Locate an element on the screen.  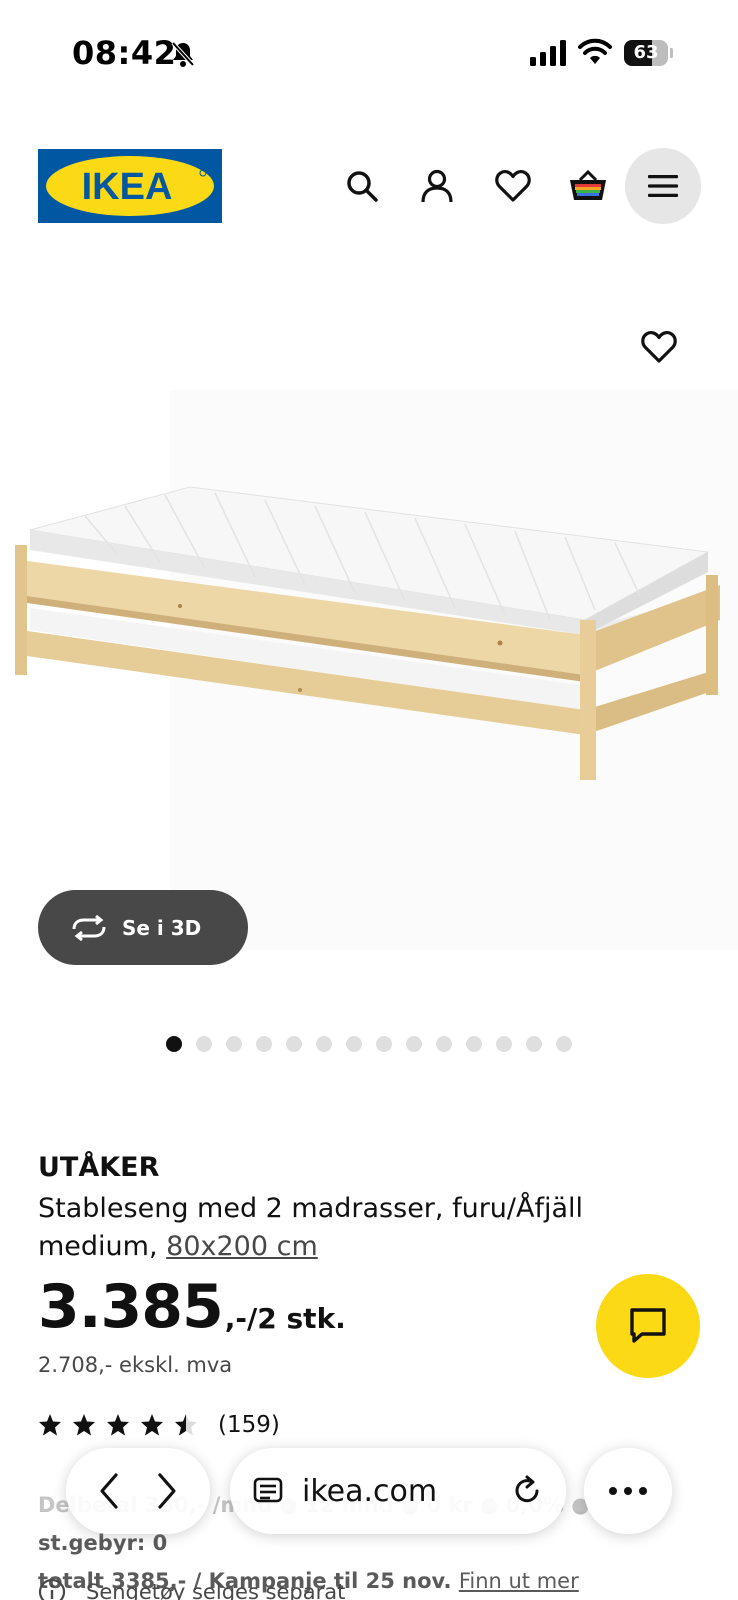
price-suffix: ,-/2 stk. is located at coordinates (285, 1318).